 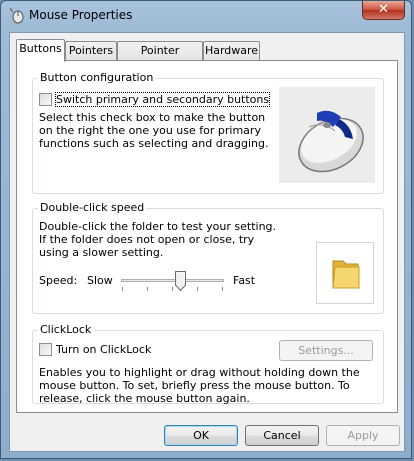 I want to click on speed-label: Speed:, so click(x=58, y=280).